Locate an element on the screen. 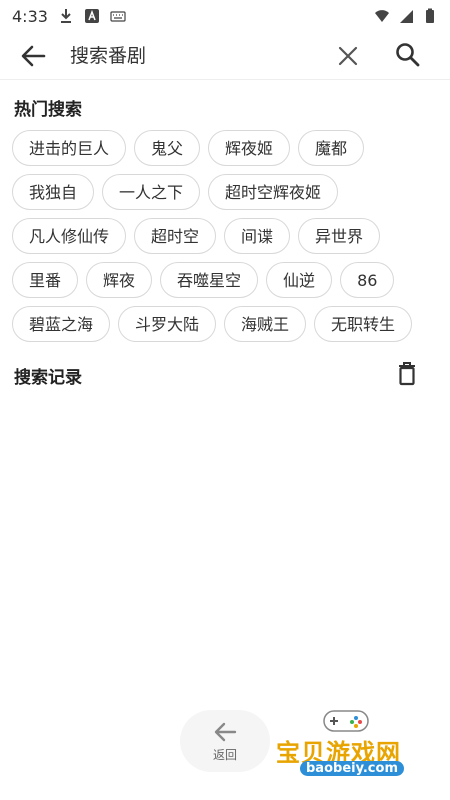  hot-search-tag: 仙逆 is located at coordinates (299, 280).